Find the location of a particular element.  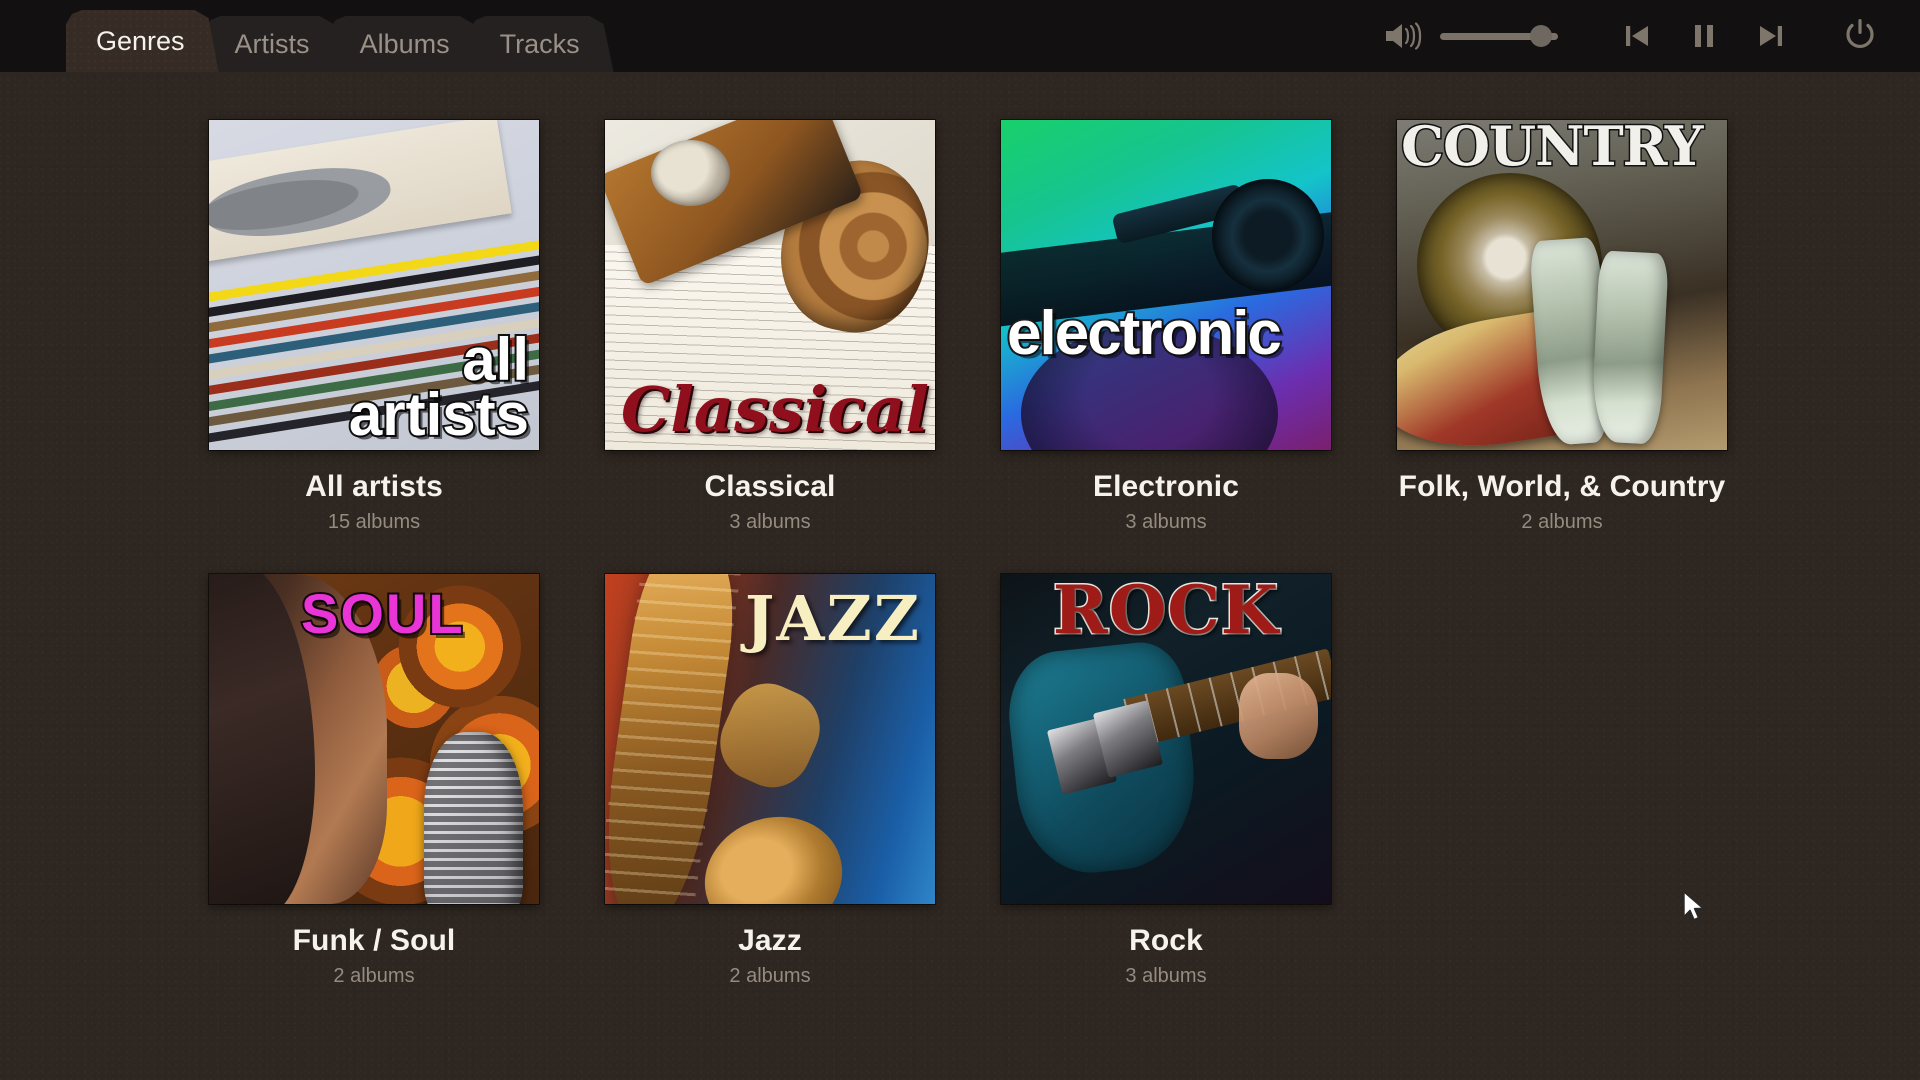

genre-tile-classical: Classical Classical 3 albums is located at coordinates (770, 327).